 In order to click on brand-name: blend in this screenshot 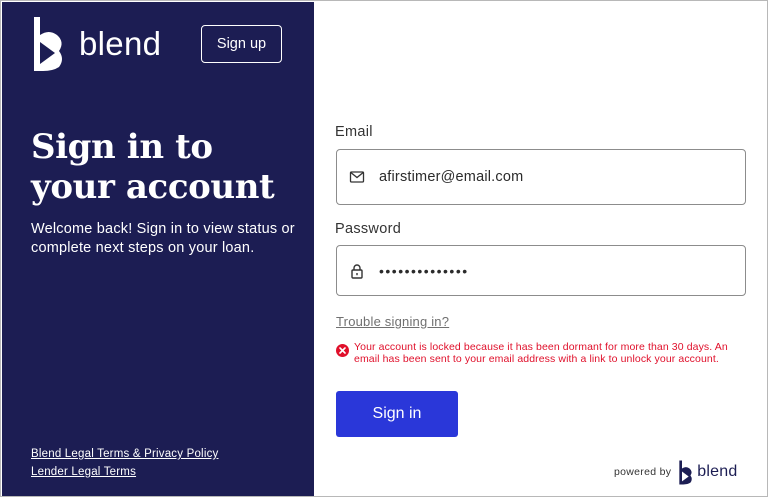, I will do `click(120, 43)`.